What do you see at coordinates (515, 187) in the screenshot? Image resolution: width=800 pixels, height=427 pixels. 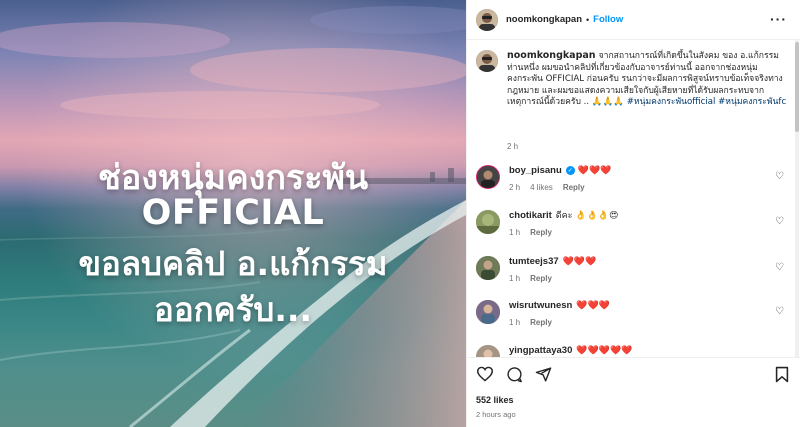 I see `comment-time: 2 h` at bounding box center [515, 187].